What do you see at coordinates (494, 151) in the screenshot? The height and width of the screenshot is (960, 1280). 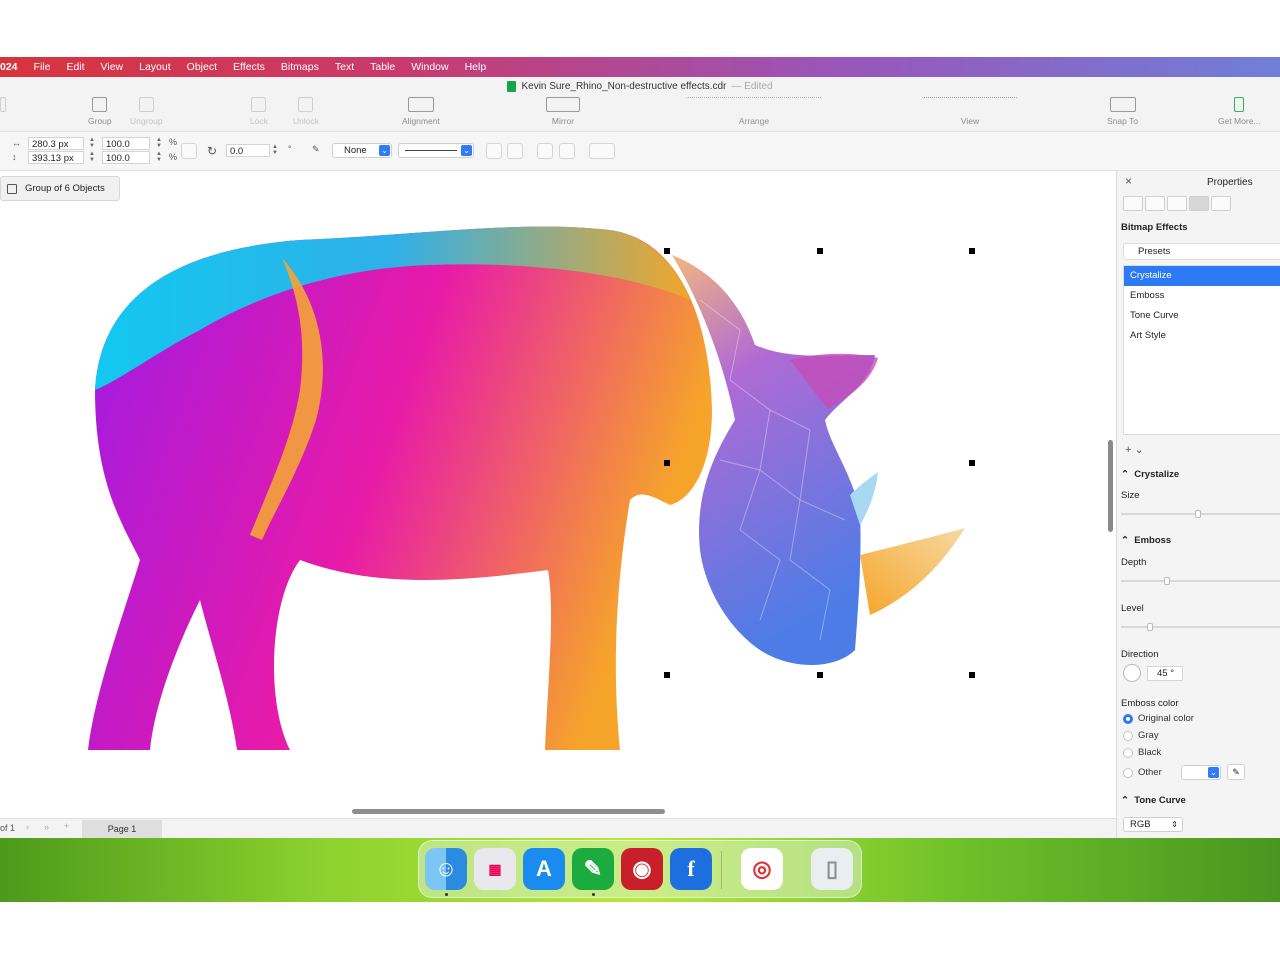 I see `start-arrow-button` at bounding box center [494, 151].